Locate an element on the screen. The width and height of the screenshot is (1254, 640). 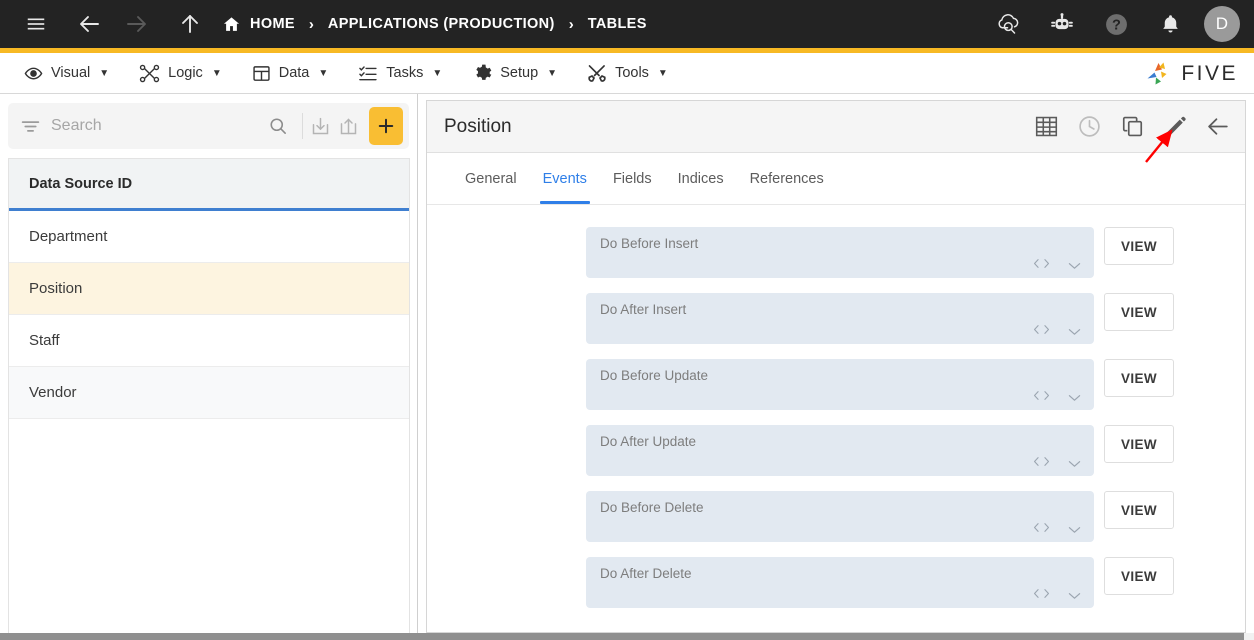
copy-icon is located at coordinates (1132, 126).